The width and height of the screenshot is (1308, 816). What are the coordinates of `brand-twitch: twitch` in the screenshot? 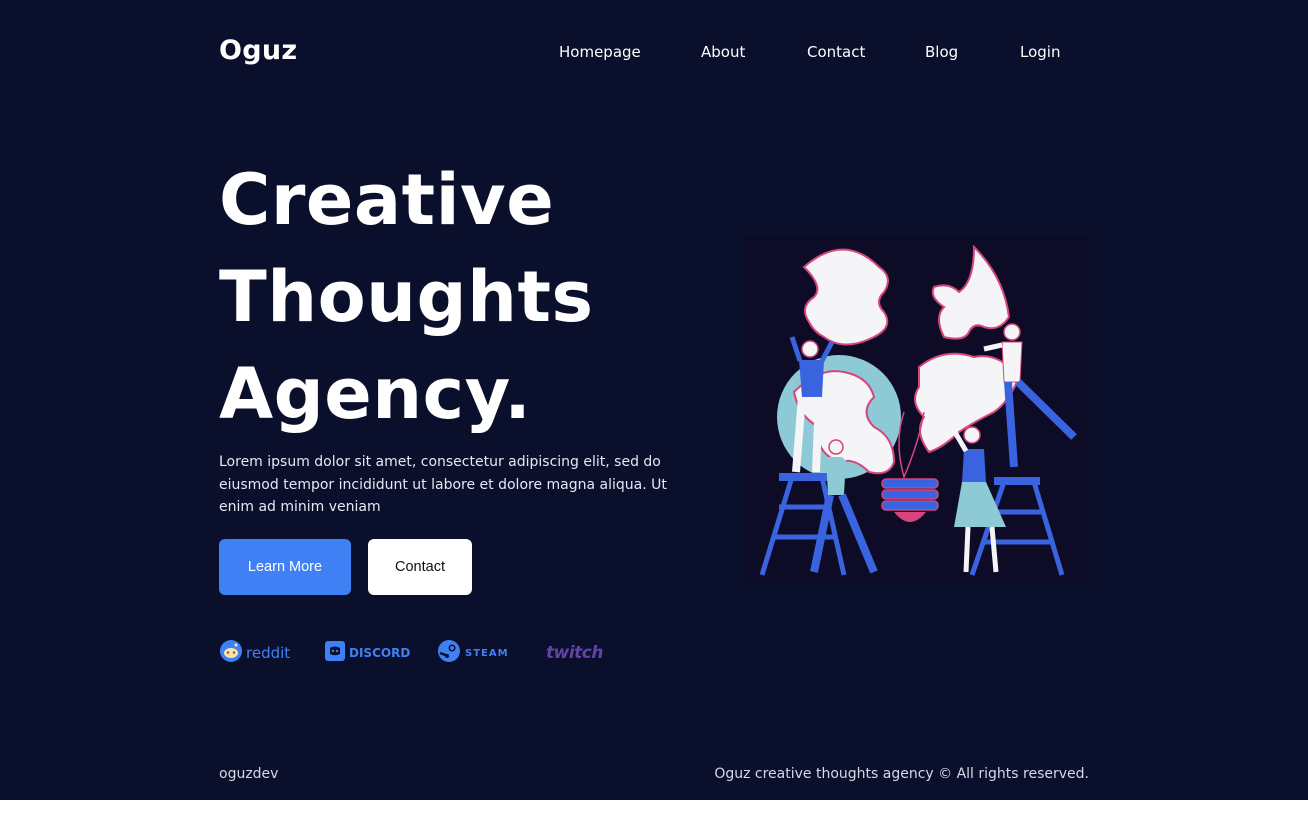 It's located at (574, 653).